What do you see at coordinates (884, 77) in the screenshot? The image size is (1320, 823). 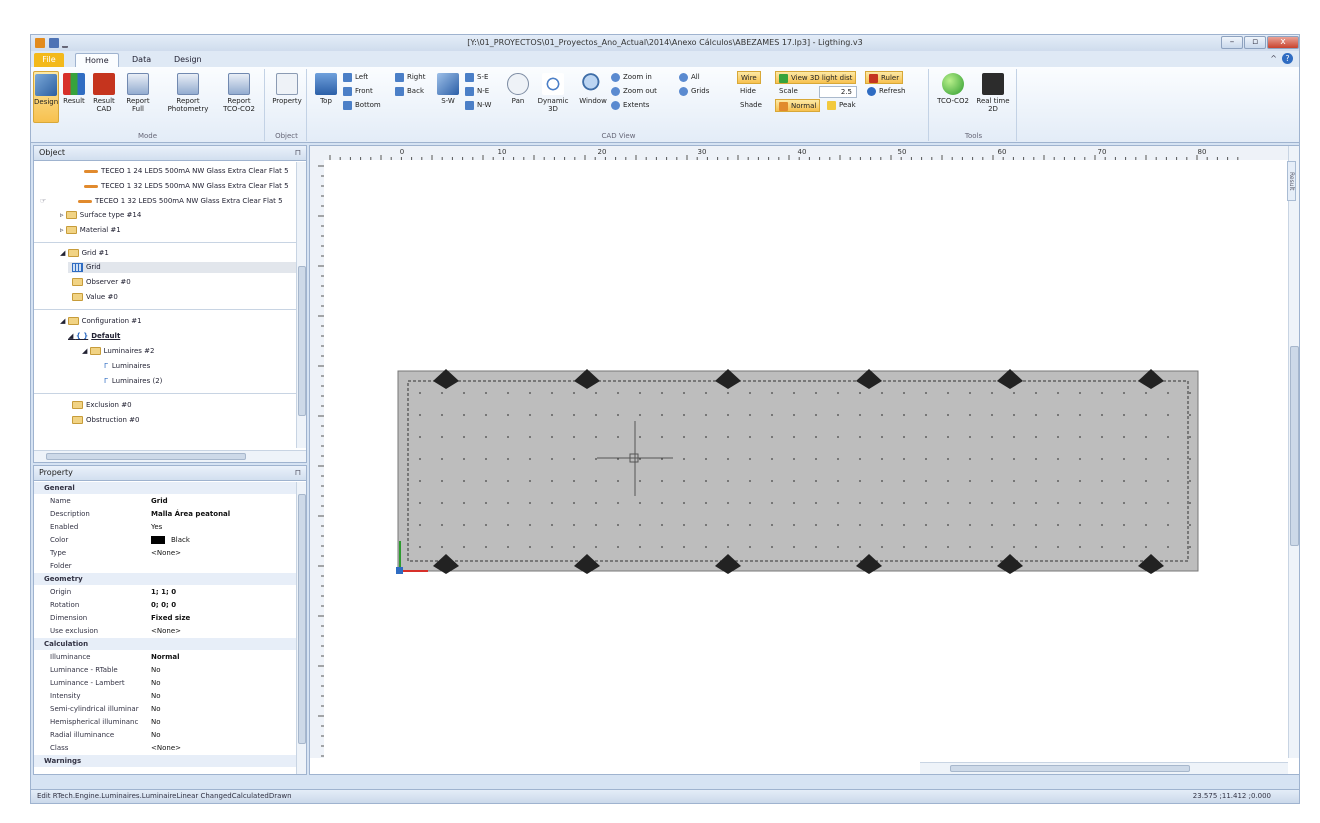 I see `ruler-button: Ruler` at bounding box center [884, 77].